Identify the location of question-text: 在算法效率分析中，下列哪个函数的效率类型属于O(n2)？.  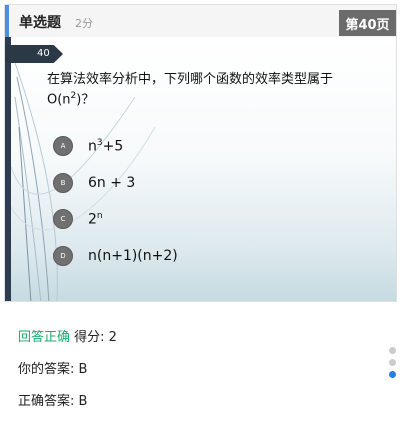
(202, 89).